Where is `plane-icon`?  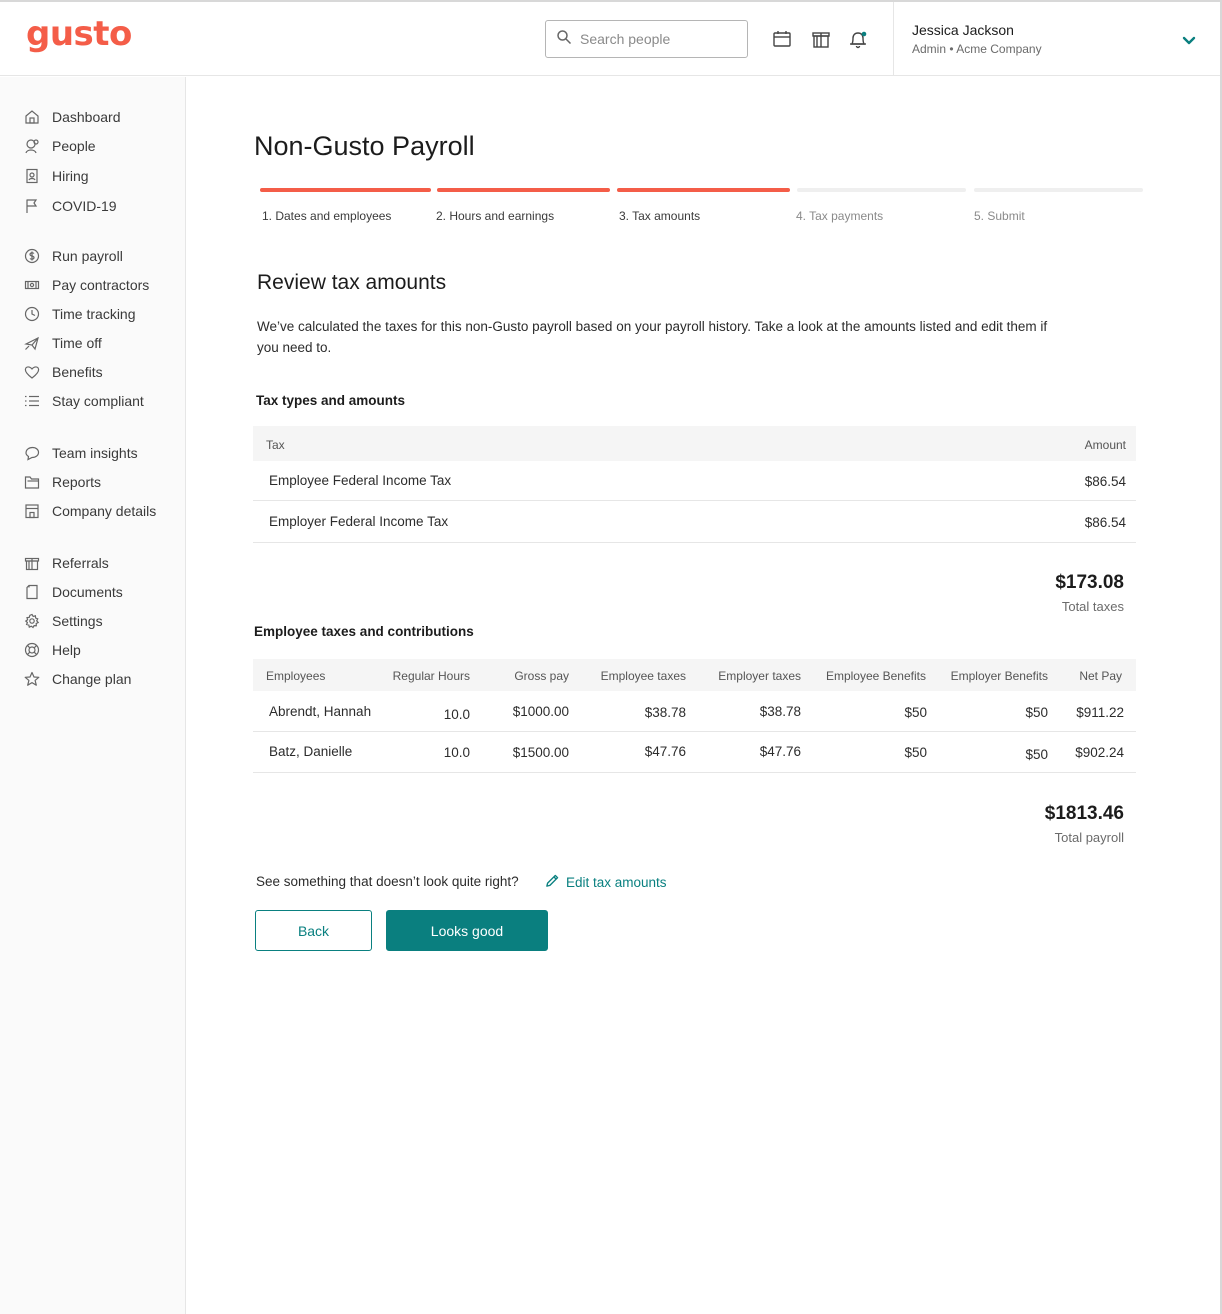
plane-icon is located at coordinates (32, 343).